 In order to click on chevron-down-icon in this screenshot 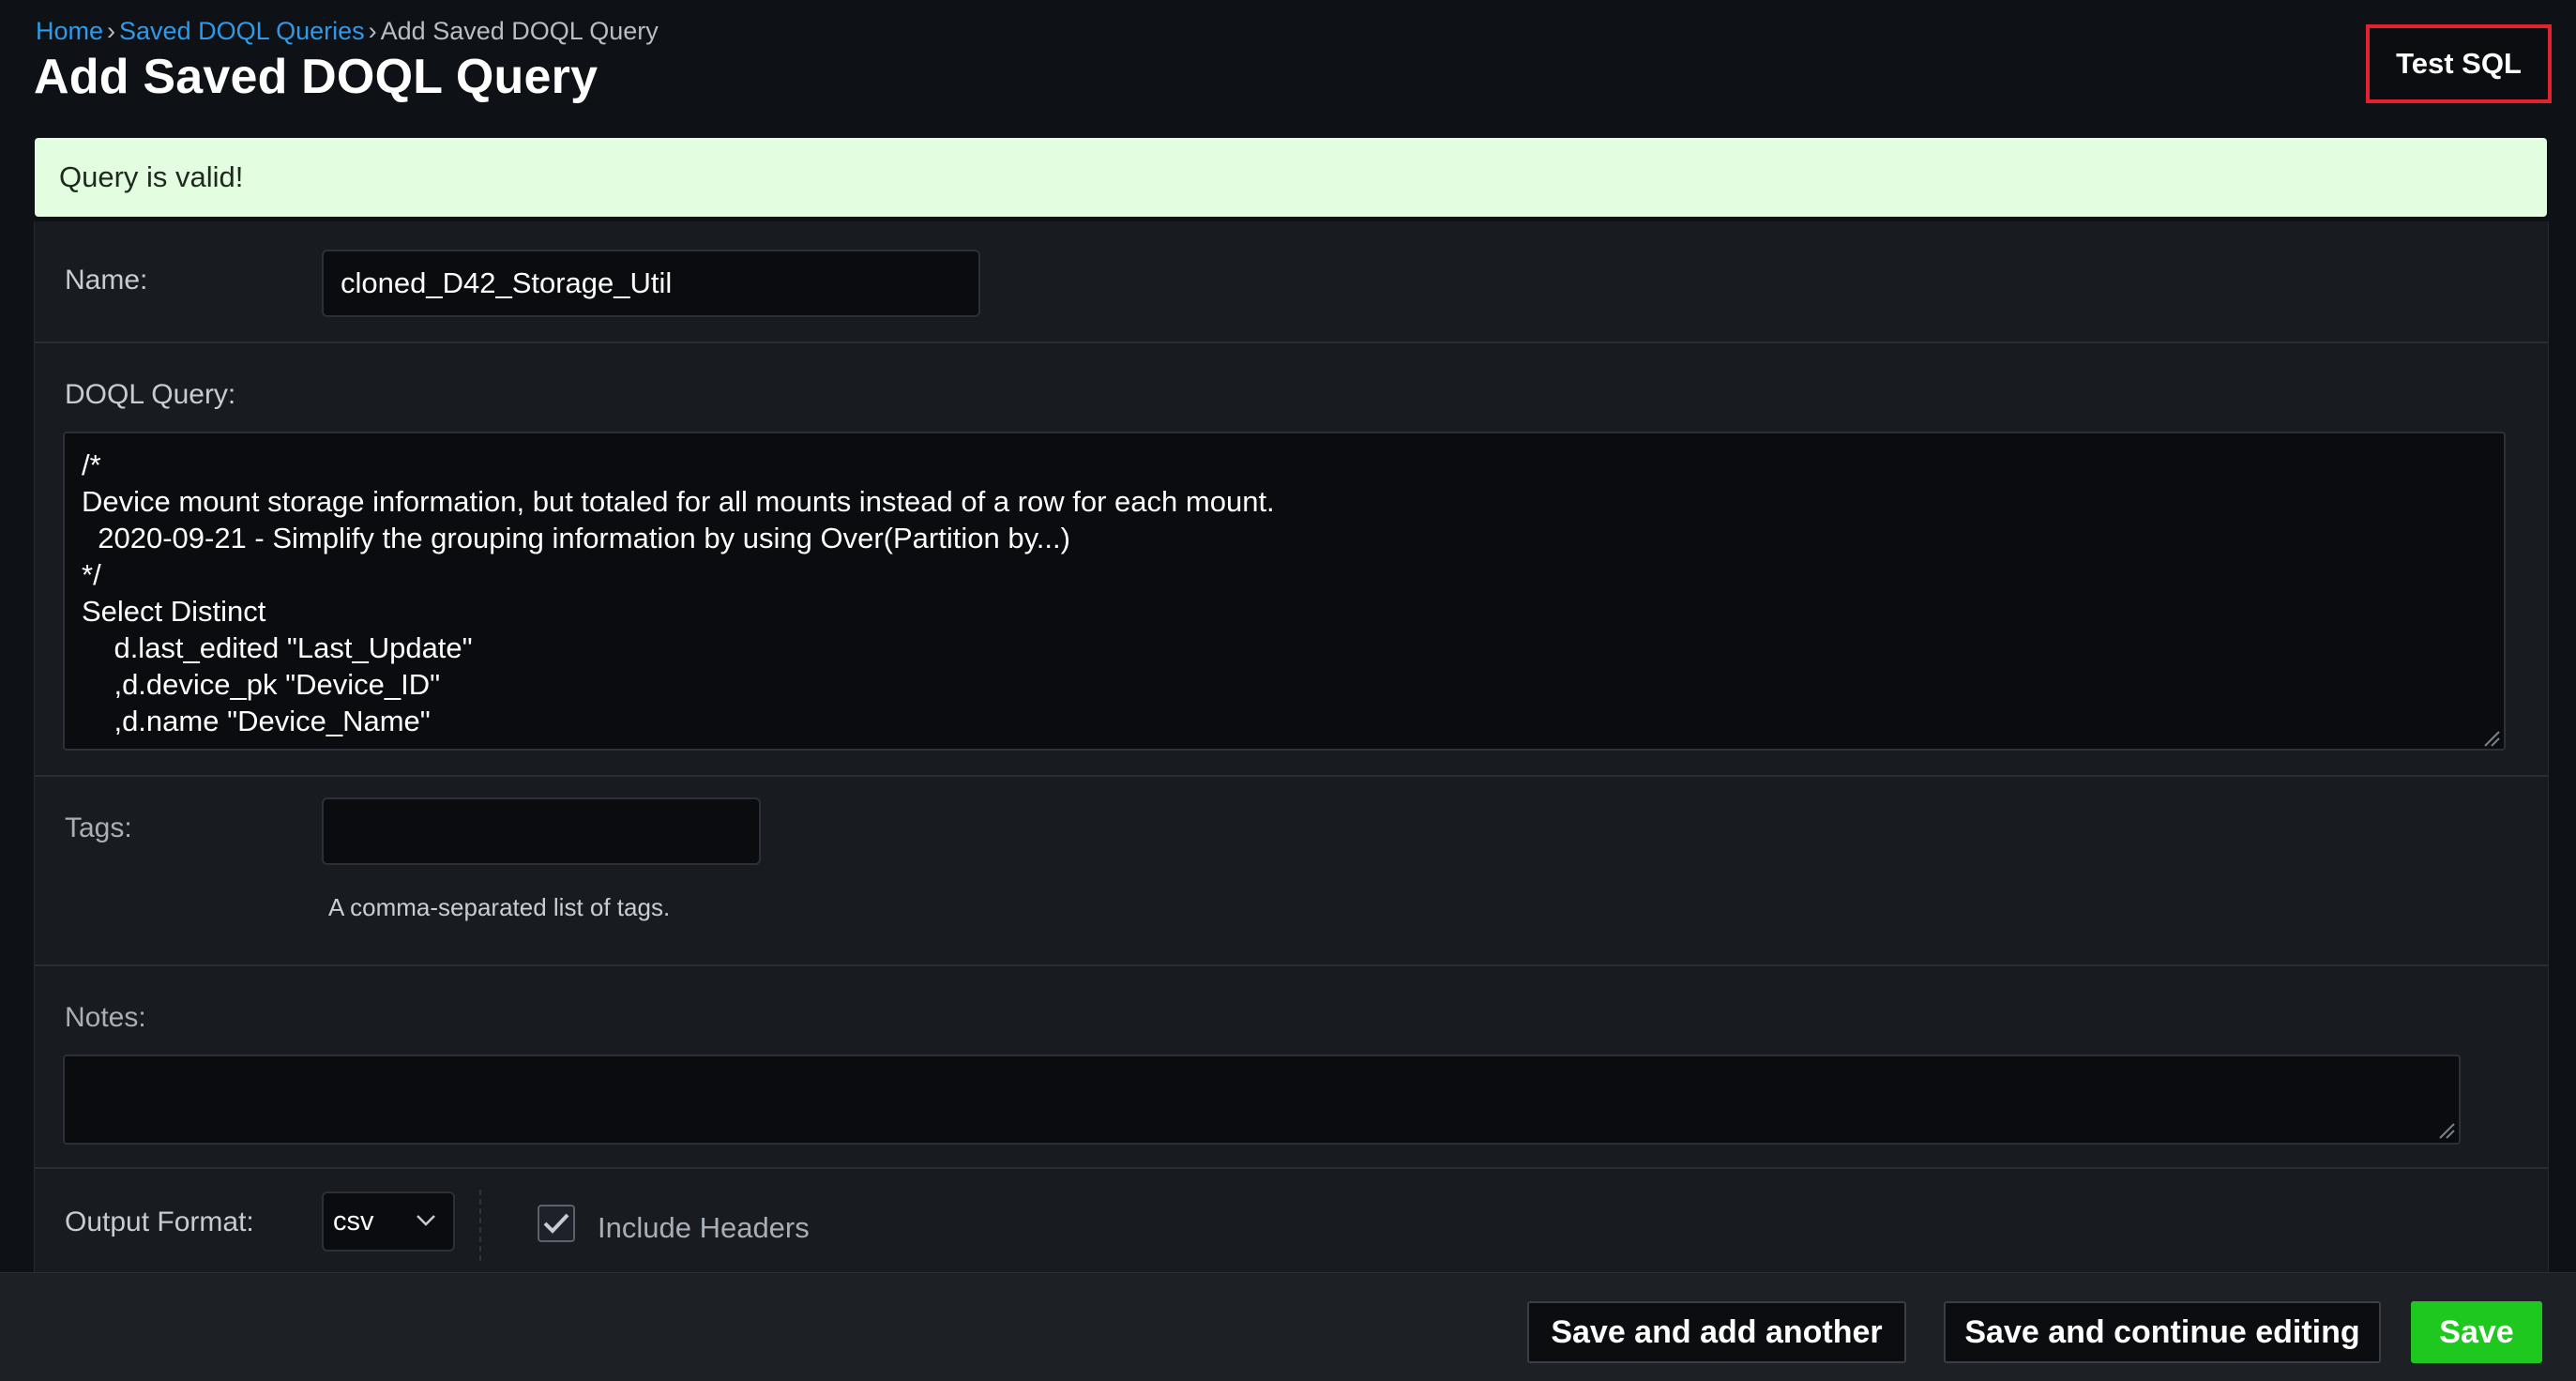, I will do `click(426, 1220)`.